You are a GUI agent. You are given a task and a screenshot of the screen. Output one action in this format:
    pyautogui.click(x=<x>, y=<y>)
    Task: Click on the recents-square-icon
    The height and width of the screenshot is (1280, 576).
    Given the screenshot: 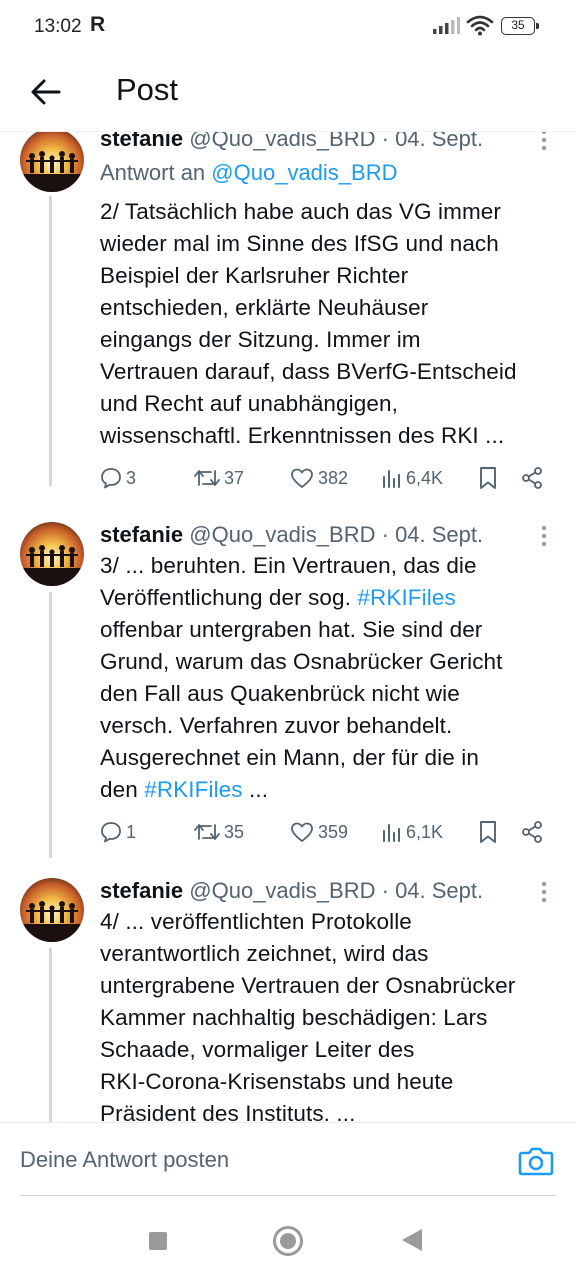 What is the action you would take?
    pyautogui.click(x=158, y=1241)
    